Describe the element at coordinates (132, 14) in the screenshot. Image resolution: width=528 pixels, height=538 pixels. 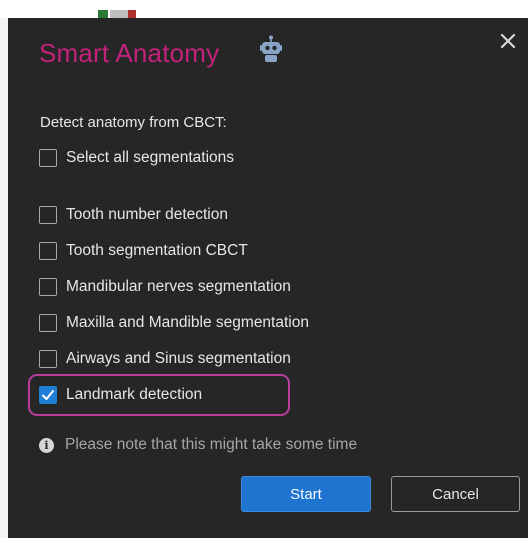
I see `background-marker-red` at that location.